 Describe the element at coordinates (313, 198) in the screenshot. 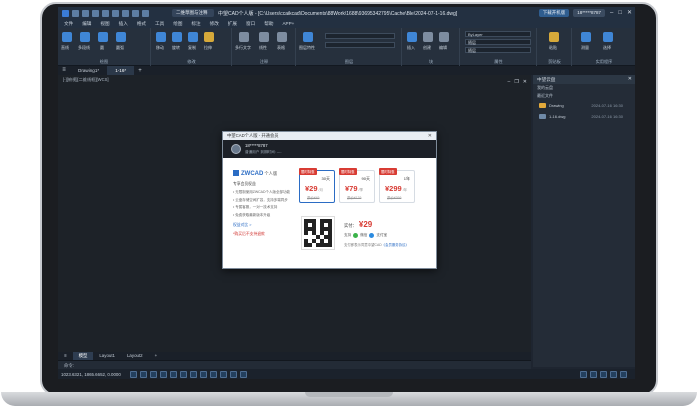

I see `plan-original-price: 原价¥49` at that location.